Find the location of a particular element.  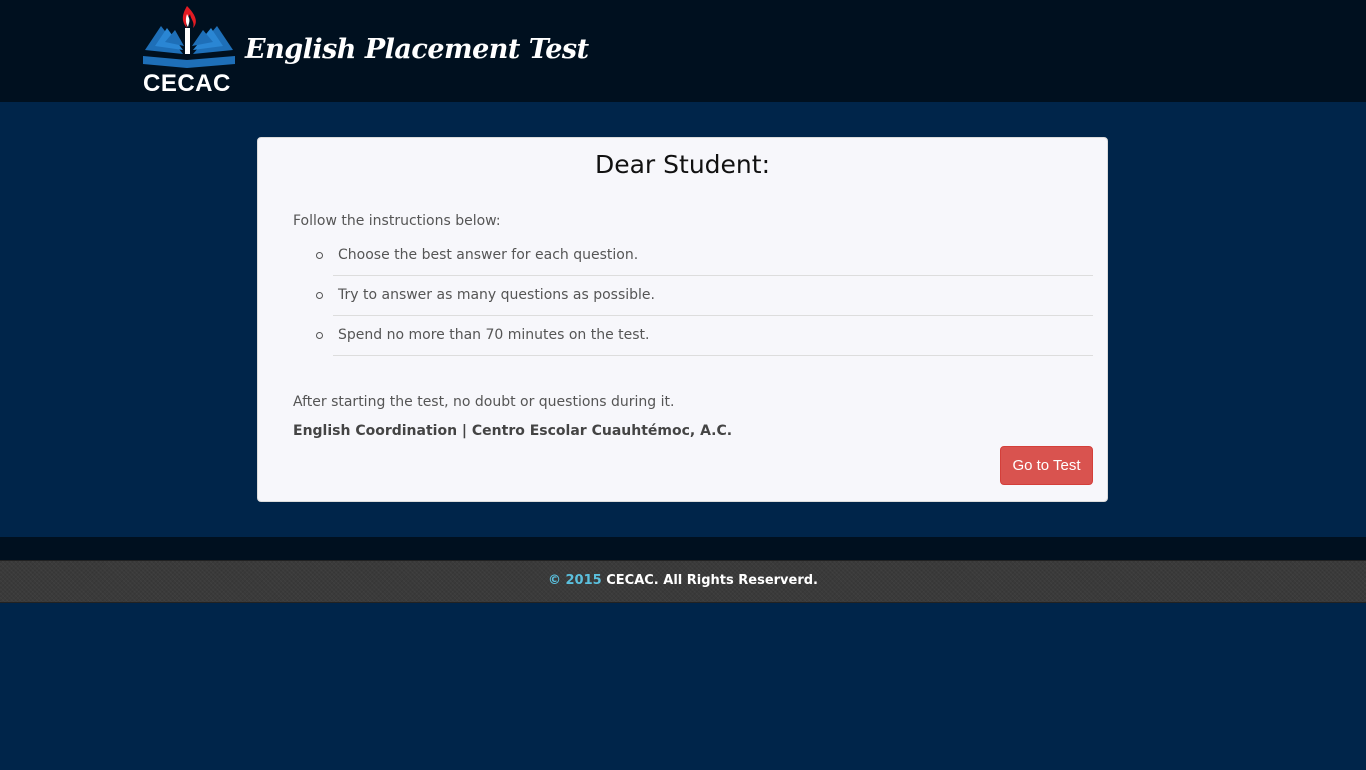

copyright-rest: CECAC. All Rights Reserverd. is located at coordinates (709, 580).